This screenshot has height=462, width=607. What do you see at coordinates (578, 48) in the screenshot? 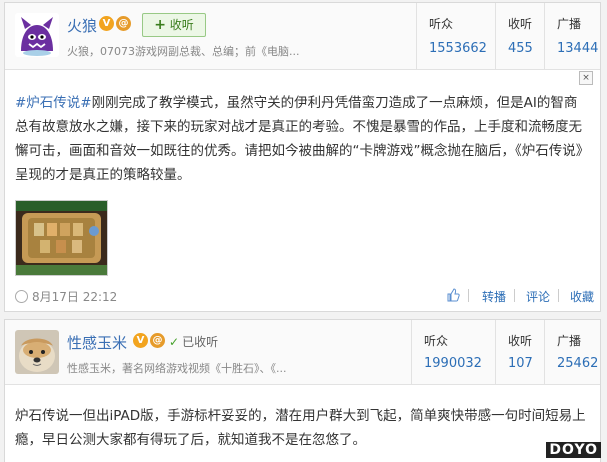
I see `stat-value: 13444` at bounding box center [578, 48].